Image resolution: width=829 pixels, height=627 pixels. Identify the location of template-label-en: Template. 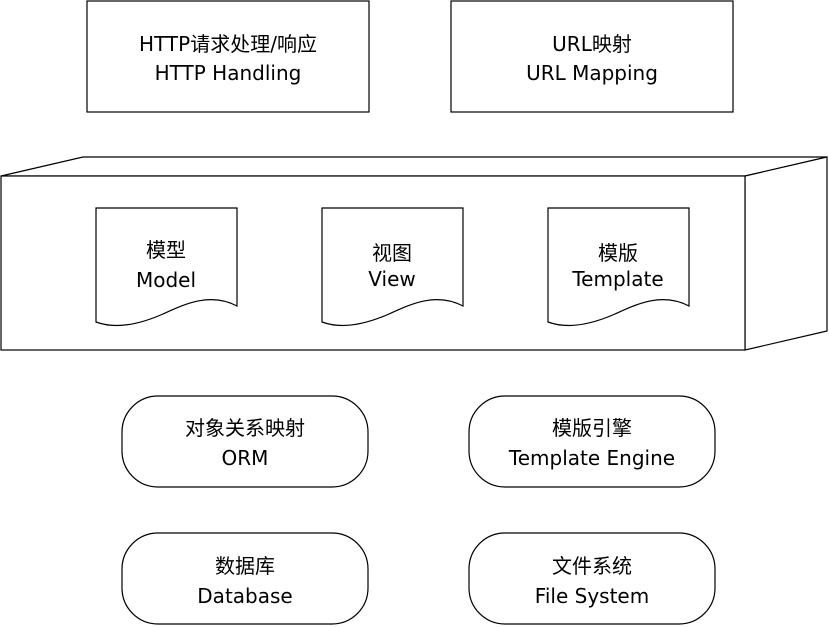
(617, 279).